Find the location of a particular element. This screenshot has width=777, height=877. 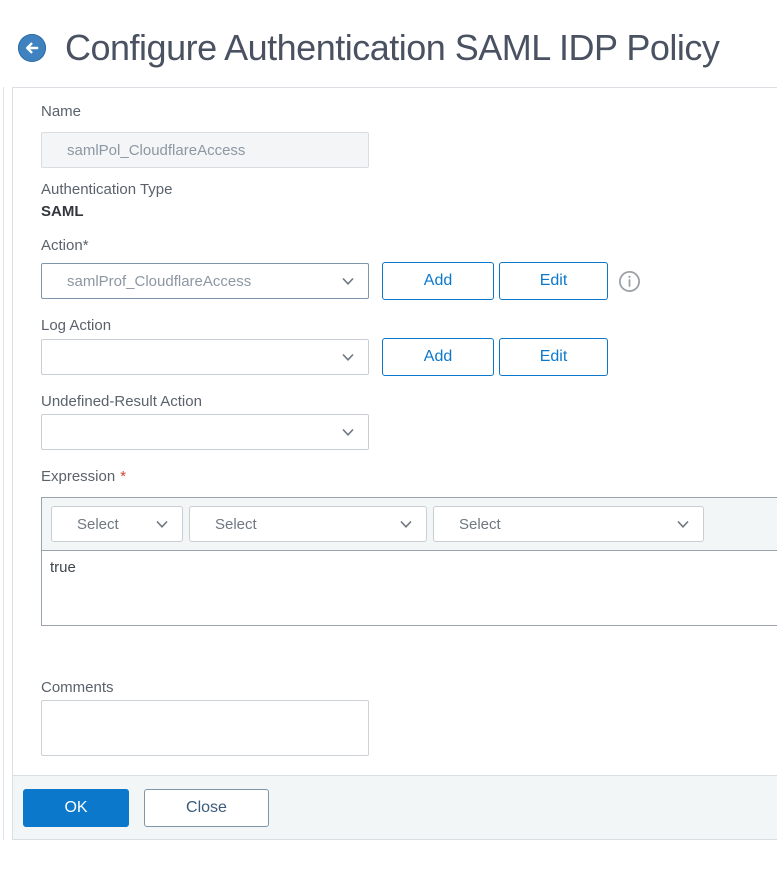

header: Configure Authentication SAML IDP Policy is located at coordinates (369, 47).